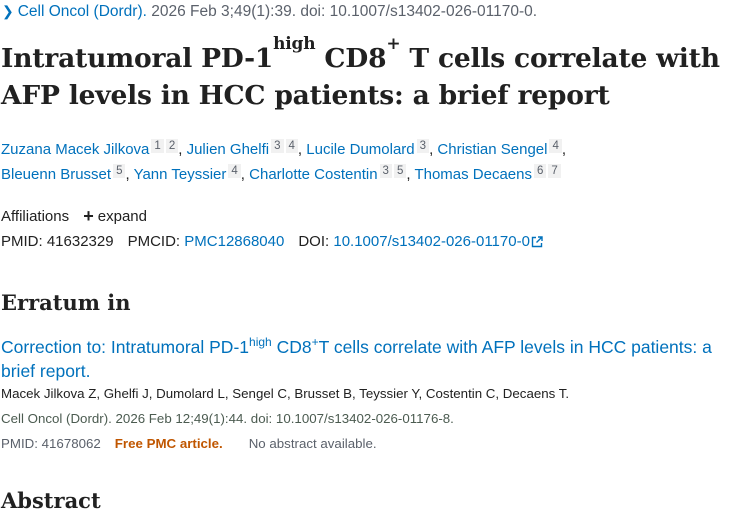 This screenshot has width=750, height=513. What do you see at coordinates (22, 241) in the screenshot?
I see `pmid-label: PMID:` at bounding box center [22, 241].